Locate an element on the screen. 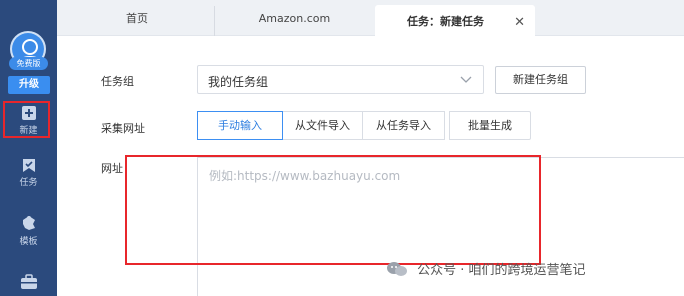 The width and height of the screenshot is (684, 296). sidebar-item-tasks: 任务 is located at coordinates (28, 173).